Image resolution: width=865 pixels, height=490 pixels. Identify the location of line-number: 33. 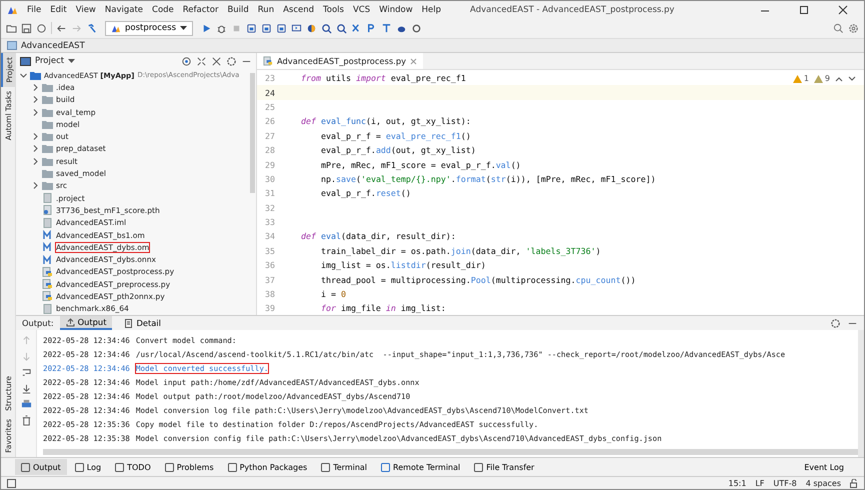
(270, 222).